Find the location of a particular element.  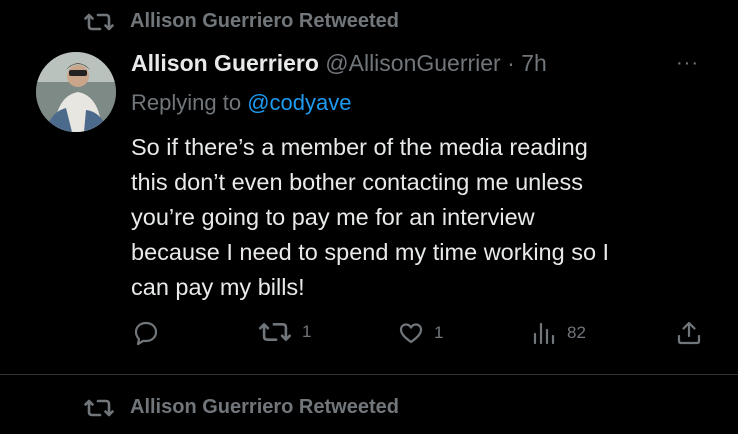

avatar is located at coordinates (76, 92).